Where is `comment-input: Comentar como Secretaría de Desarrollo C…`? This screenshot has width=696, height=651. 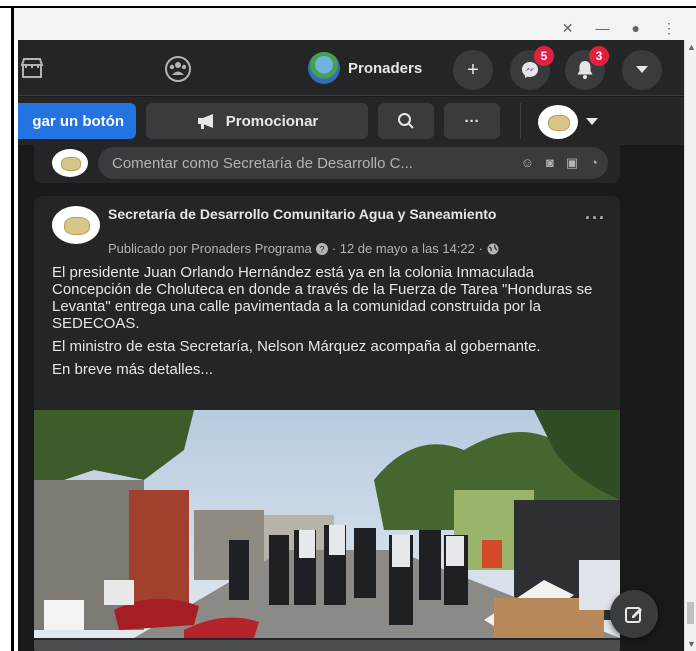
comment-input: Comentar como Secretaría de Desarrollo C… is located at coordinates (353, 163).